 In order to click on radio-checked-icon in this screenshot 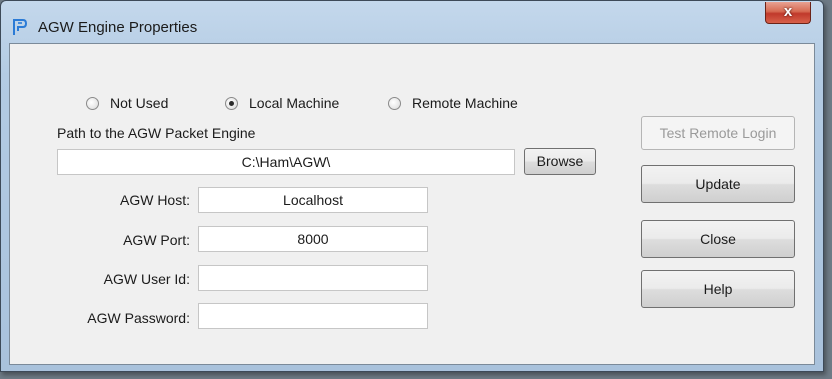, I will do `click(231, 103)`.